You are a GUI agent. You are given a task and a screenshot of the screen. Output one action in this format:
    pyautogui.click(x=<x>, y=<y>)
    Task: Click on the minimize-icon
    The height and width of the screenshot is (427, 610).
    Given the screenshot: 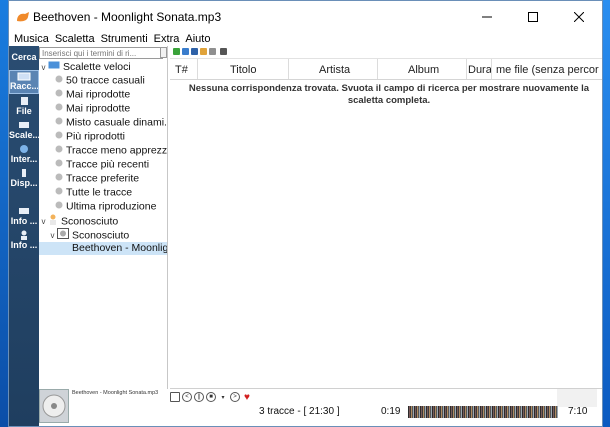 What is the action you would take?
    pyautogui.click(x=487, y=16)
    